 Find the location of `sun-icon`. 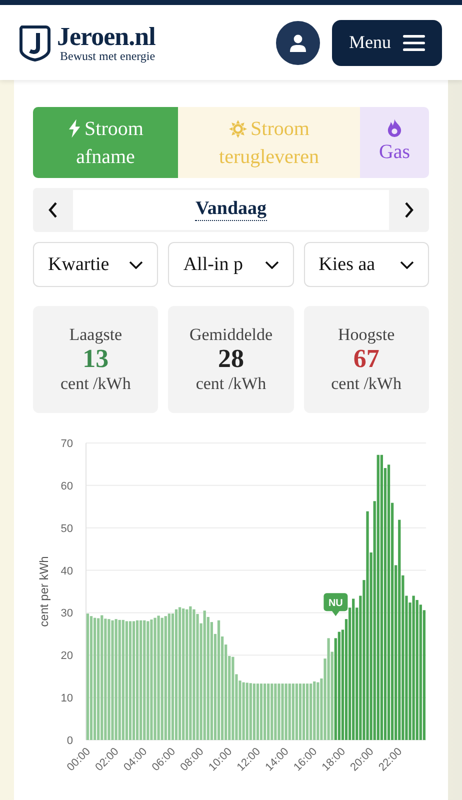

sun-icon is located at coordinates (237, 129).